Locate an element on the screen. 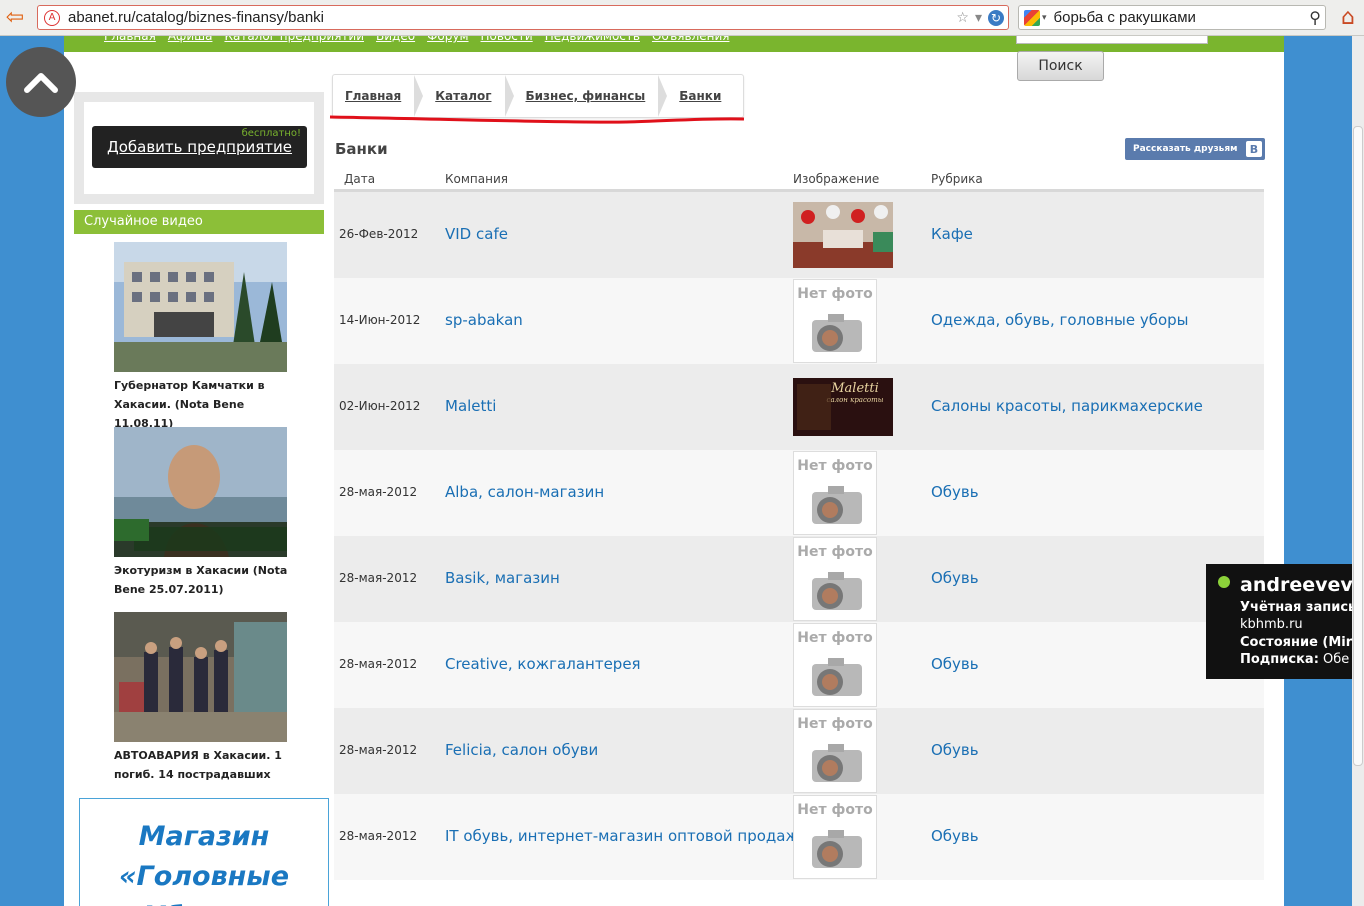 The image size is (1364, 906). table-header: Дата Компания Изображение Рубрика is located at coordinates (799, 181).